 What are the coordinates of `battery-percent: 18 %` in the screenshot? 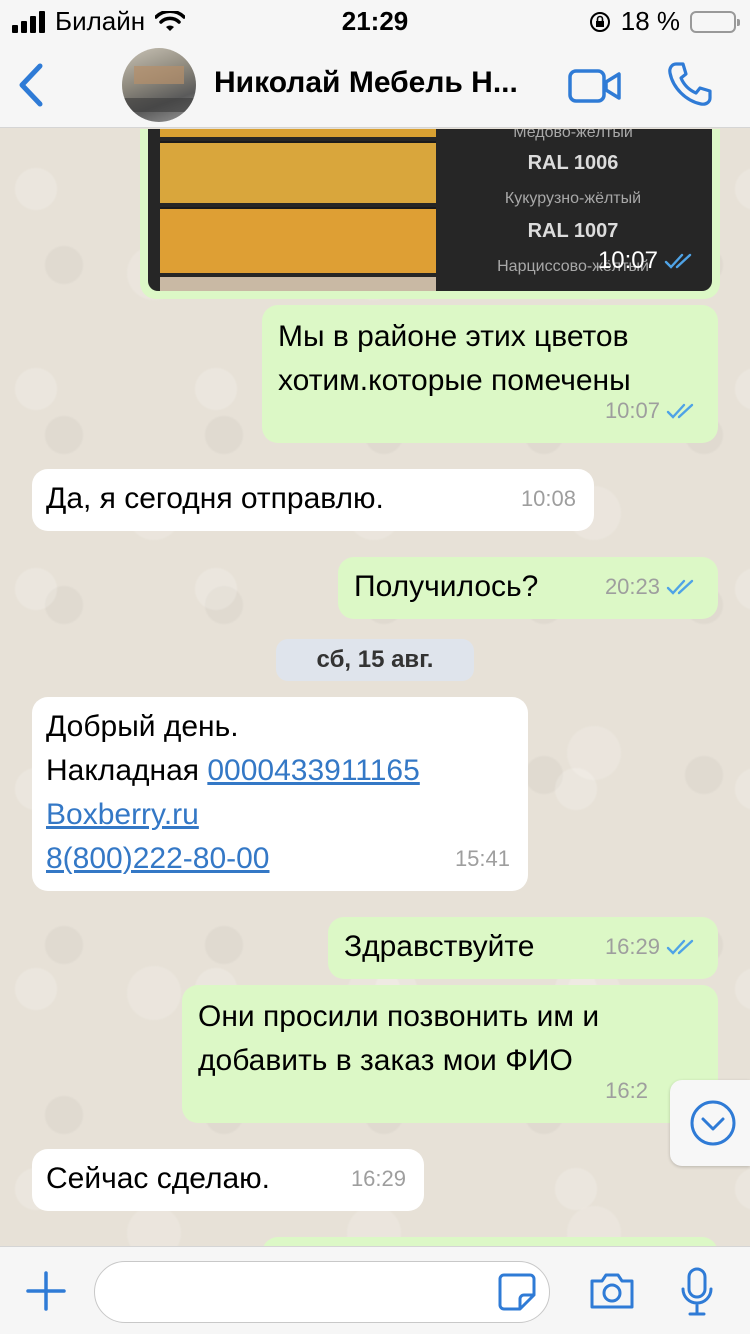 It's located at (650, 21).